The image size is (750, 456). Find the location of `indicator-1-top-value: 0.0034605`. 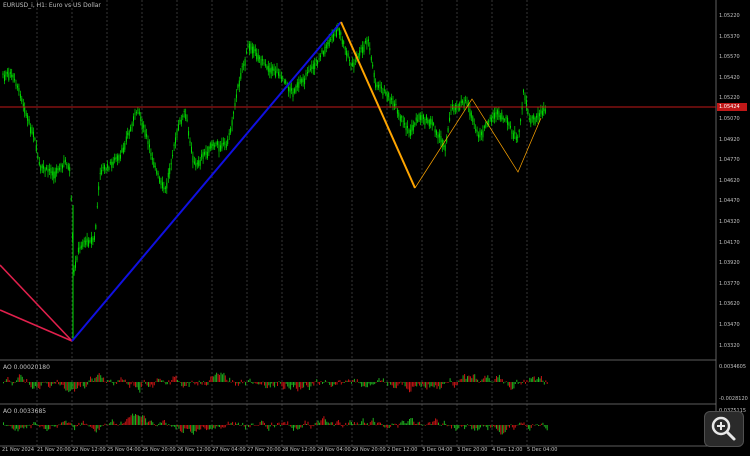

indicator-1-top-value: 0.0034605 is located at coordinates (733, 367).